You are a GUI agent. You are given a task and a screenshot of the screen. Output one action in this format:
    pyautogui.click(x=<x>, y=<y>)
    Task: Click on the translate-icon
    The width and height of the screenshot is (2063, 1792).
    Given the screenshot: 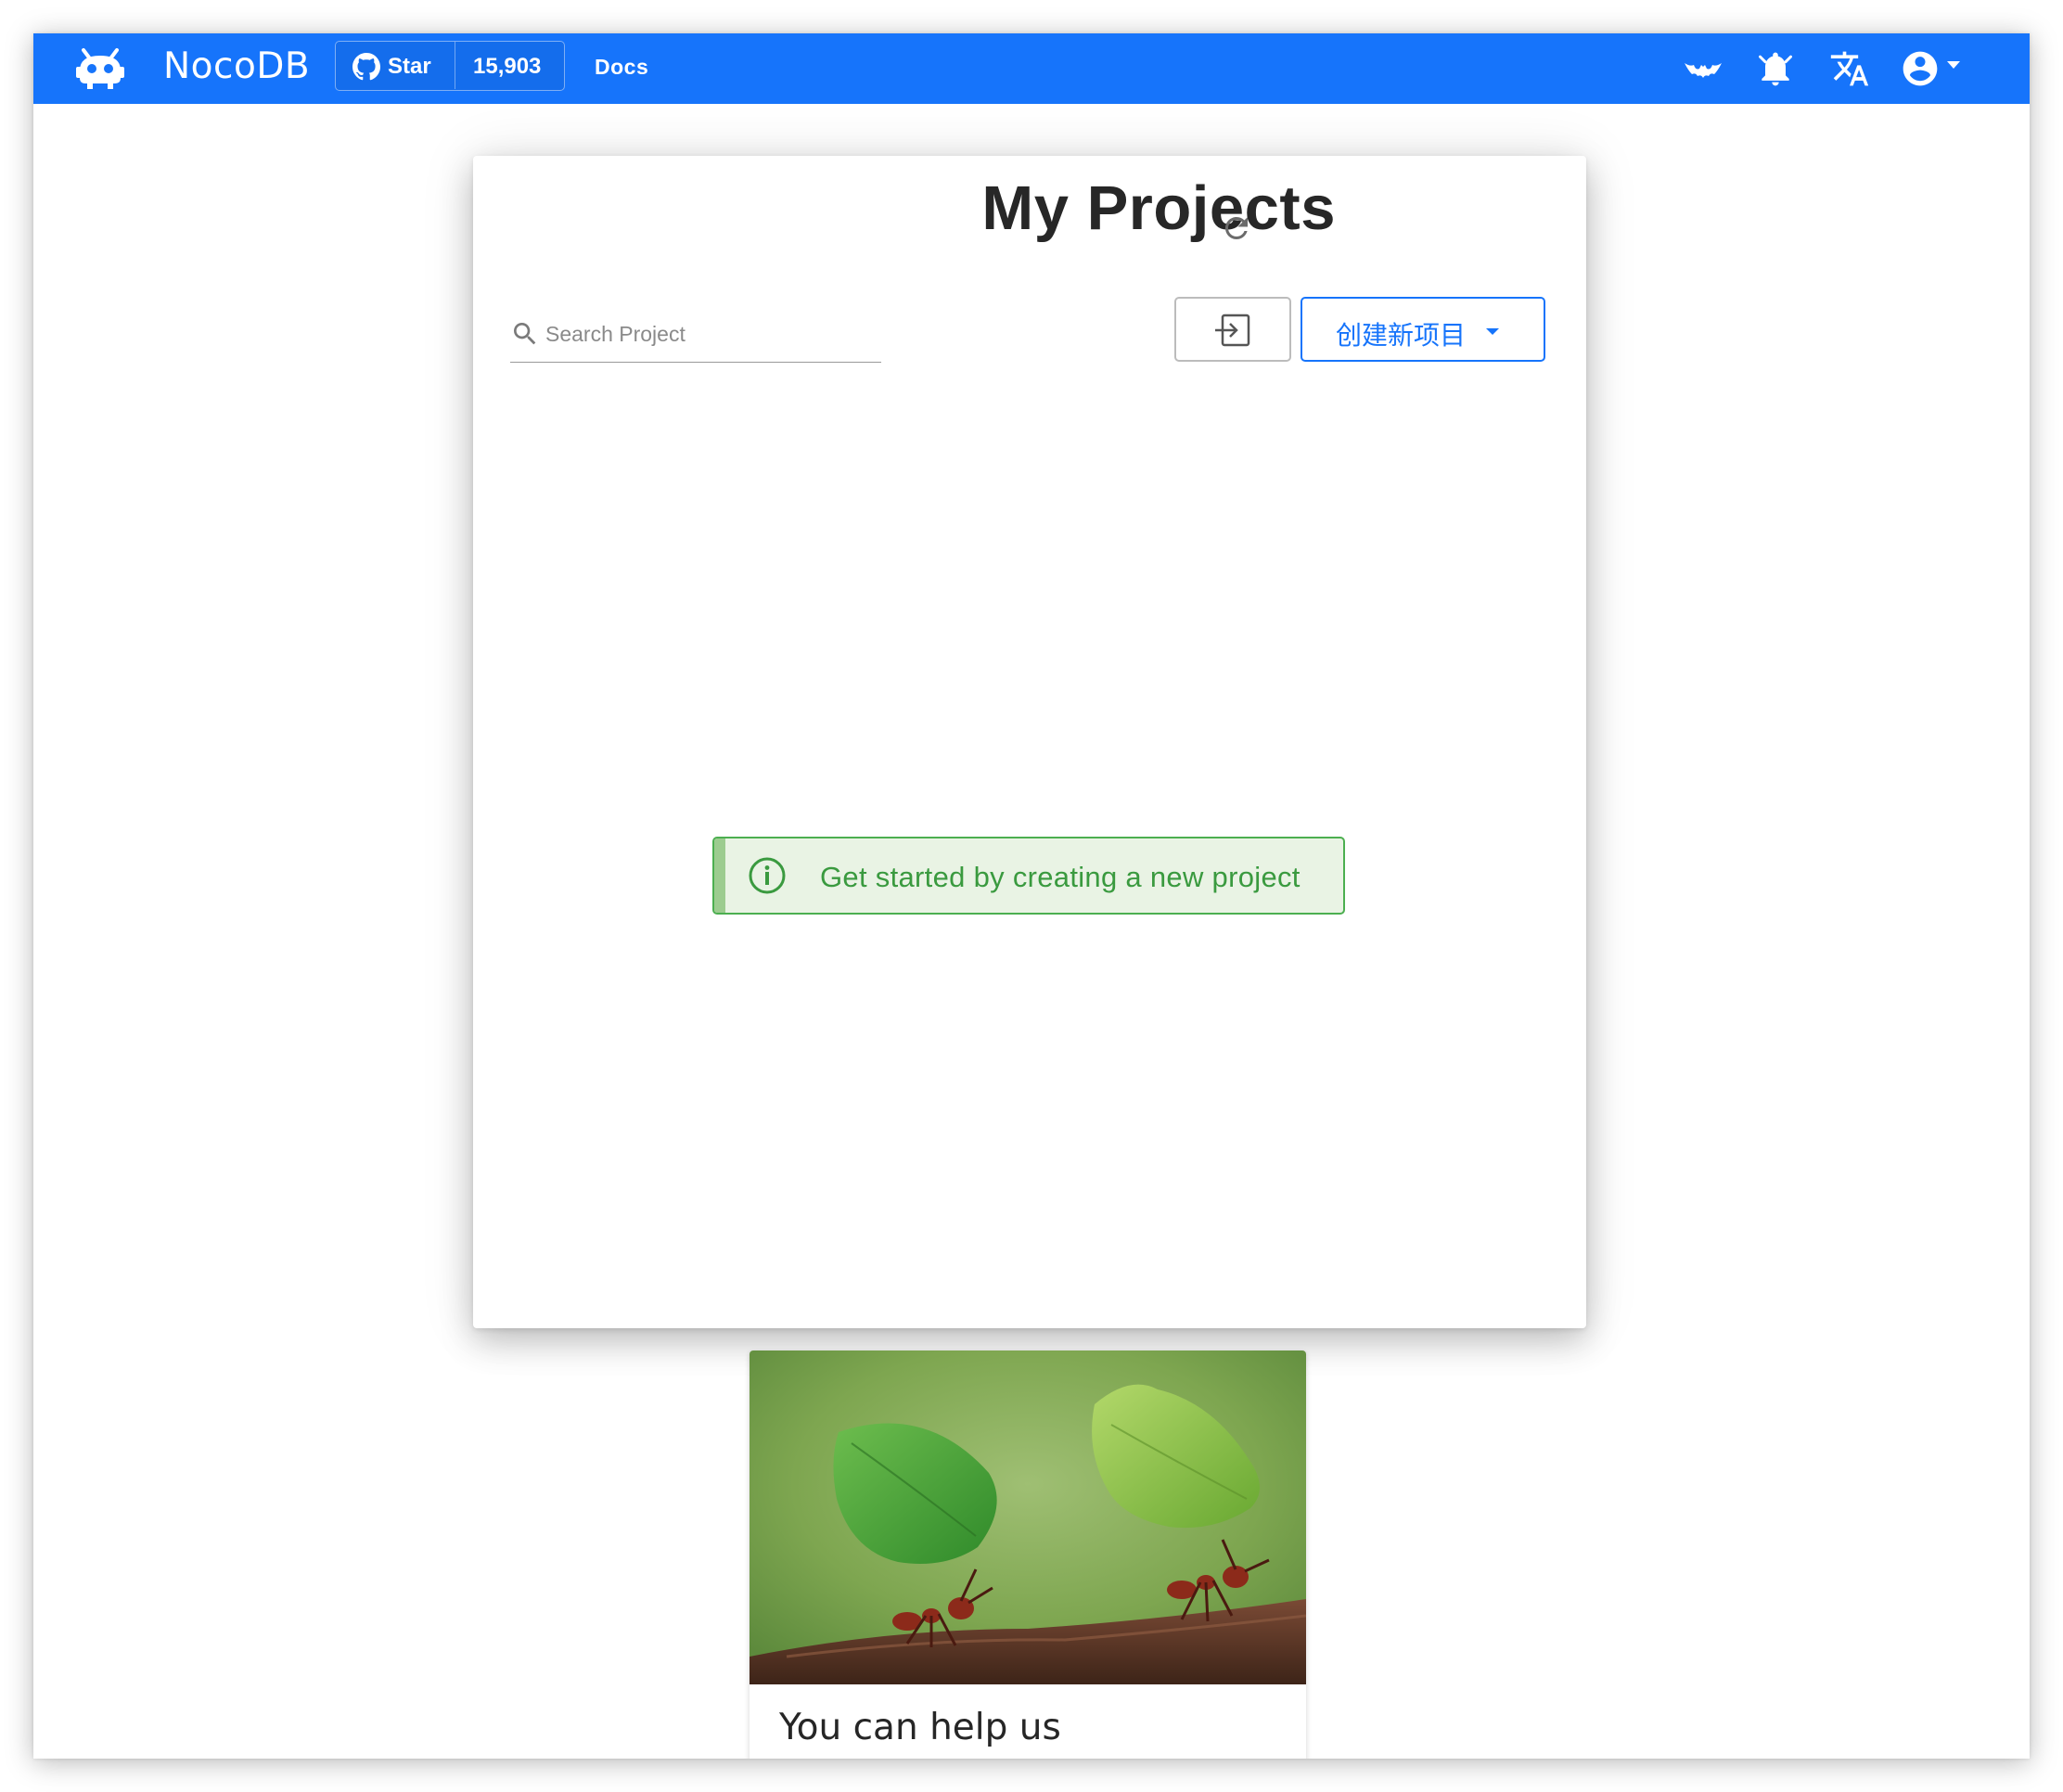 What is the action you would take?
    pyautogui.click(x=1849, y=68)
    